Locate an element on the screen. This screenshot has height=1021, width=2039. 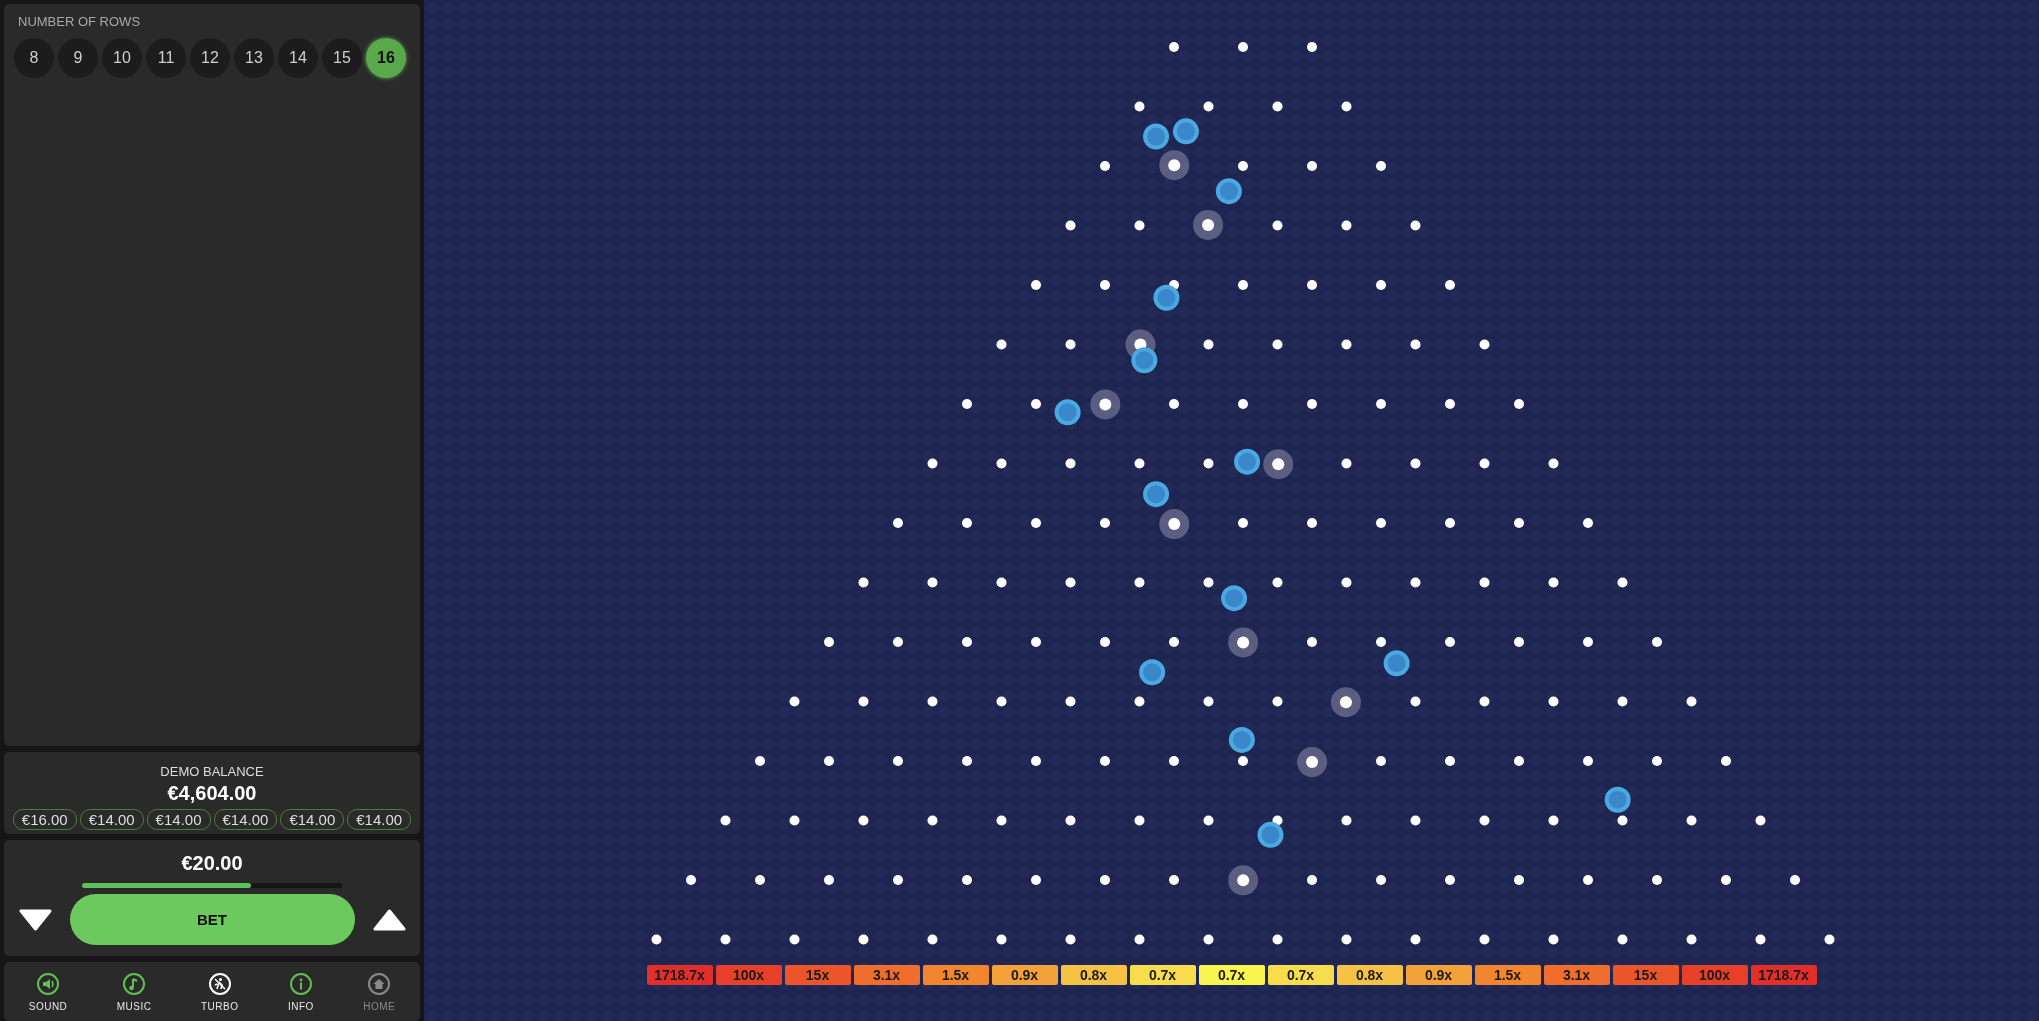
toolbar-button: MUSIC is located at coordinates (134, 991).